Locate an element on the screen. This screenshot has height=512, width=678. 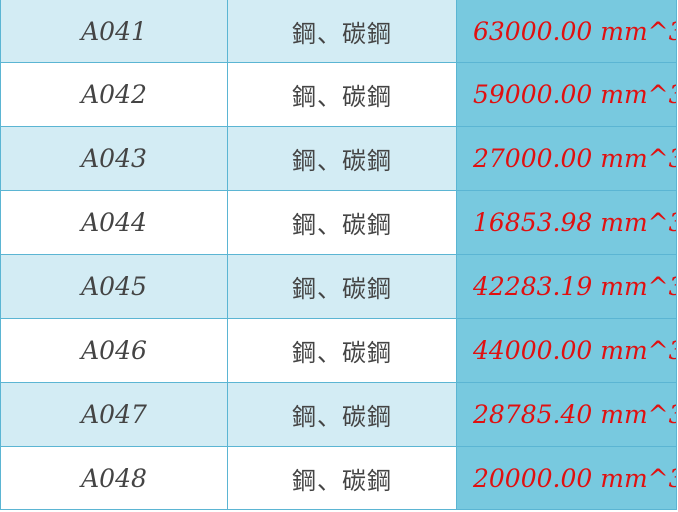
part-id-cell: A046 is located at coordinates (114, 350).